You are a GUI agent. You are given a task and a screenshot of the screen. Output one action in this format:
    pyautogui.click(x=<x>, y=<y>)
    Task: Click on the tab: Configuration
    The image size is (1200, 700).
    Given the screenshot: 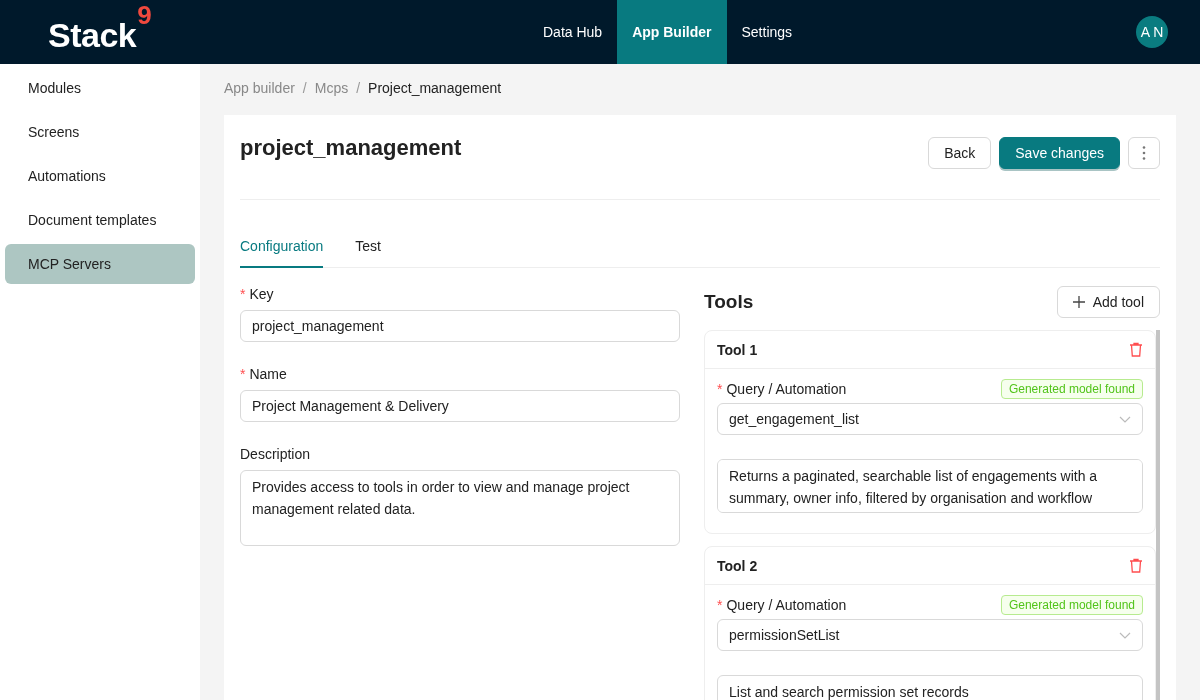 What is the action you would take?
    pyautogui.click(x=282, y=248)
    